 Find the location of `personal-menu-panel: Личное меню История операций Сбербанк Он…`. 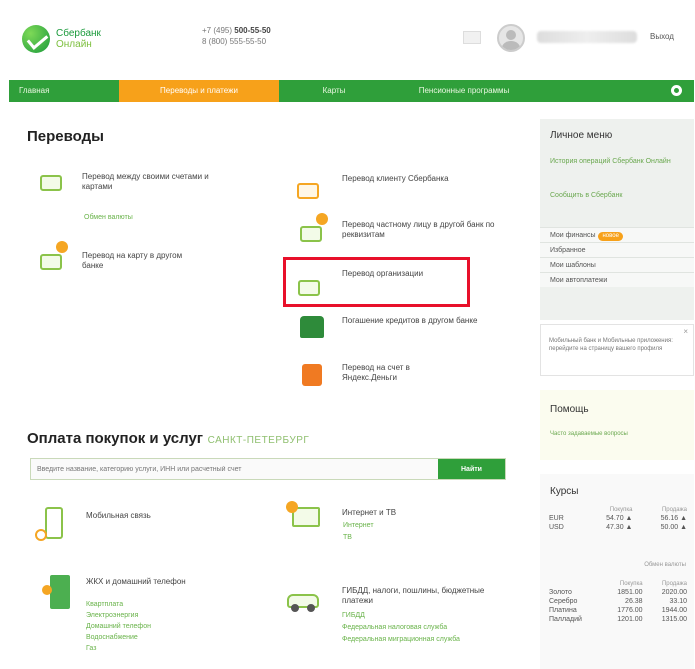

personal-menu-panel: Личное меню История операций Сбербанк Он… is located at coordinates (617, 219).